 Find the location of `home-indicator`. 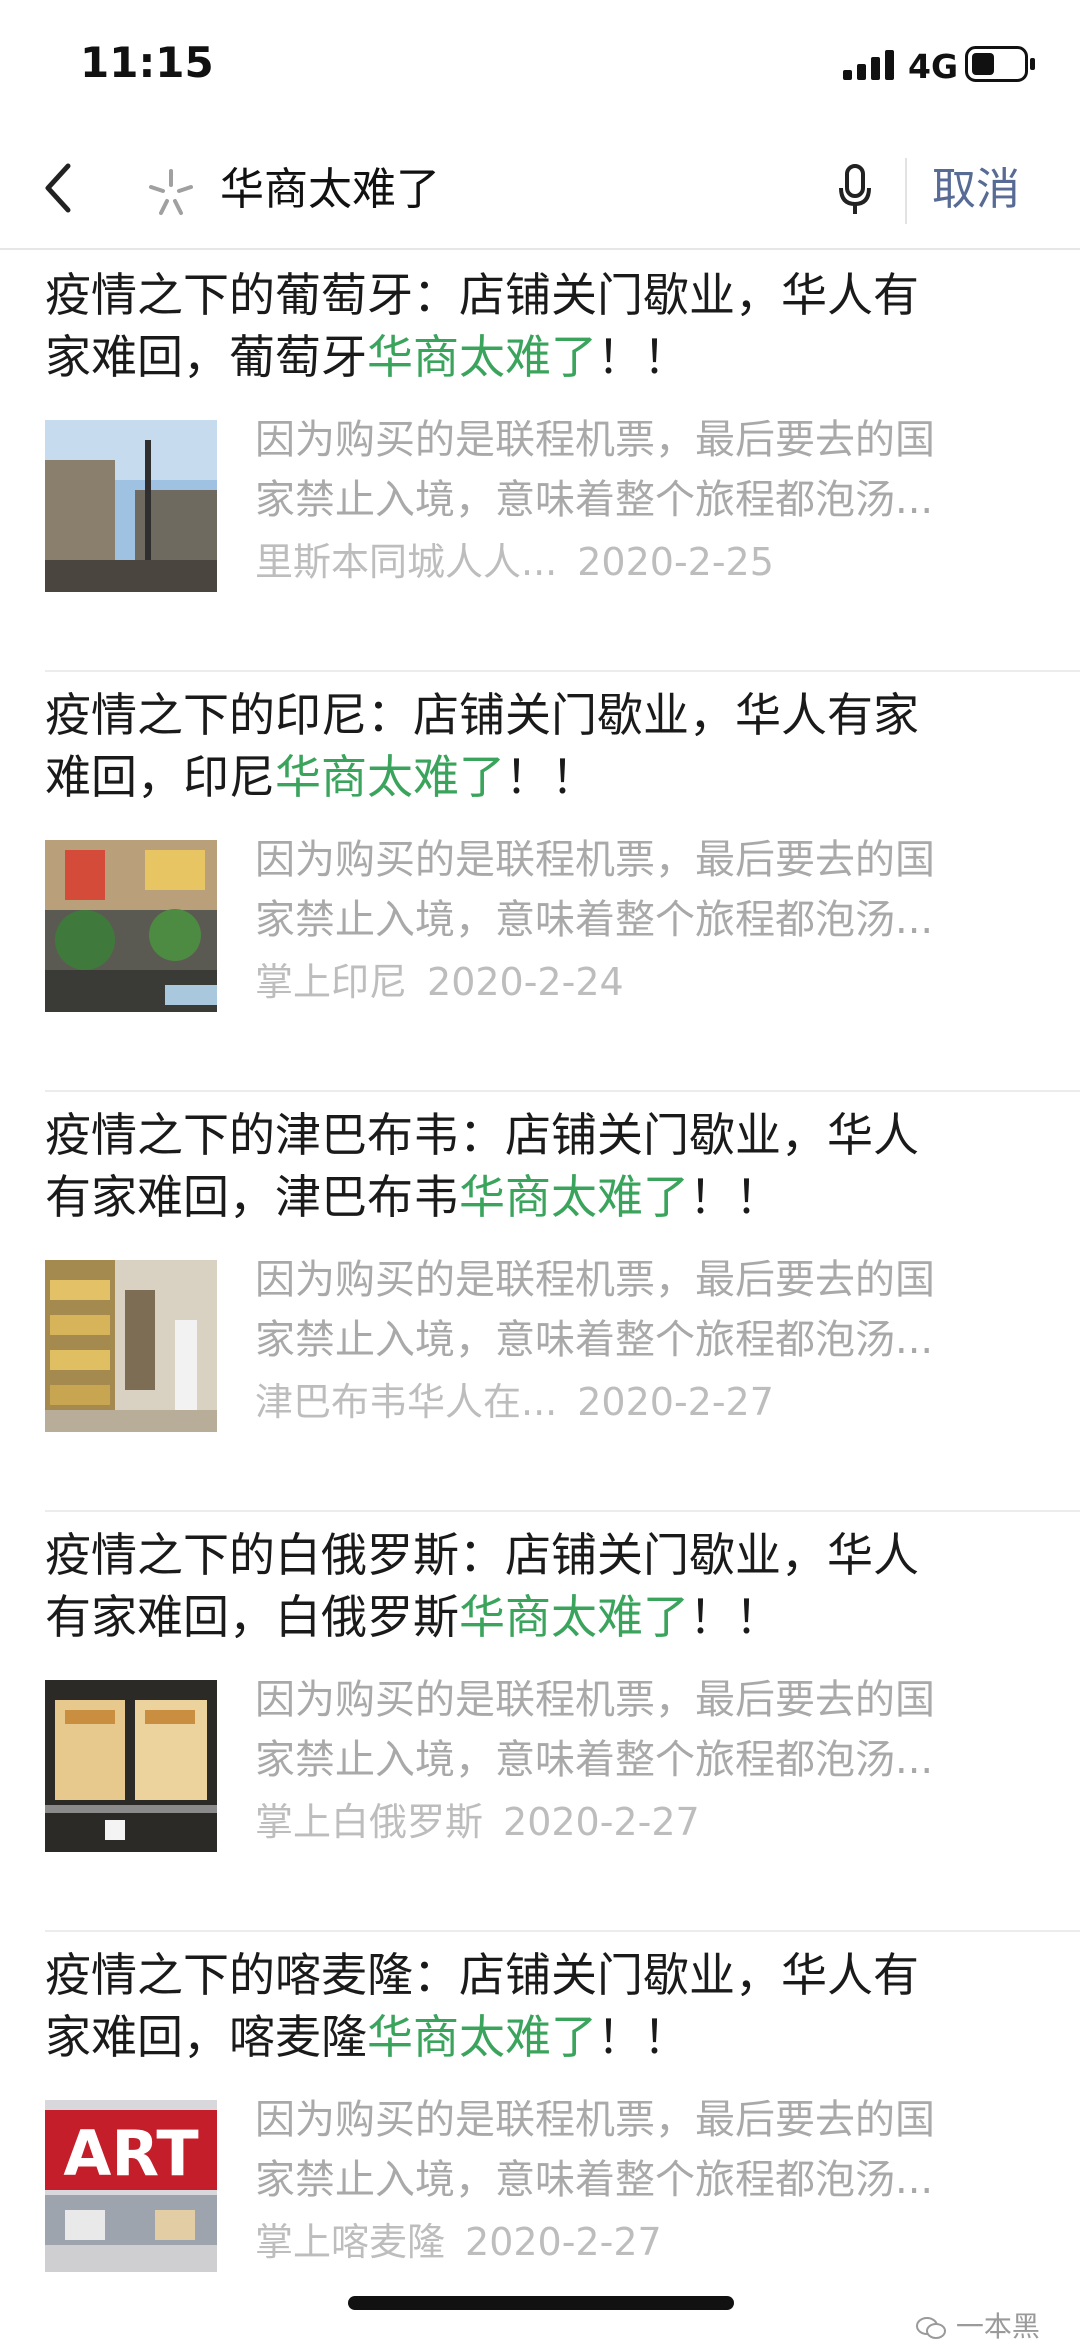

home-indicator is located at coordinates (541, 2303).